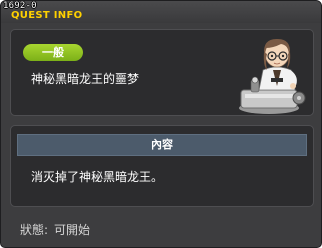 This screenshot has height=248, width=322. What do you see at coordinates (162, 145) in the screenshot?
I see `content-header: 內容` at bounding box center [162, 145].